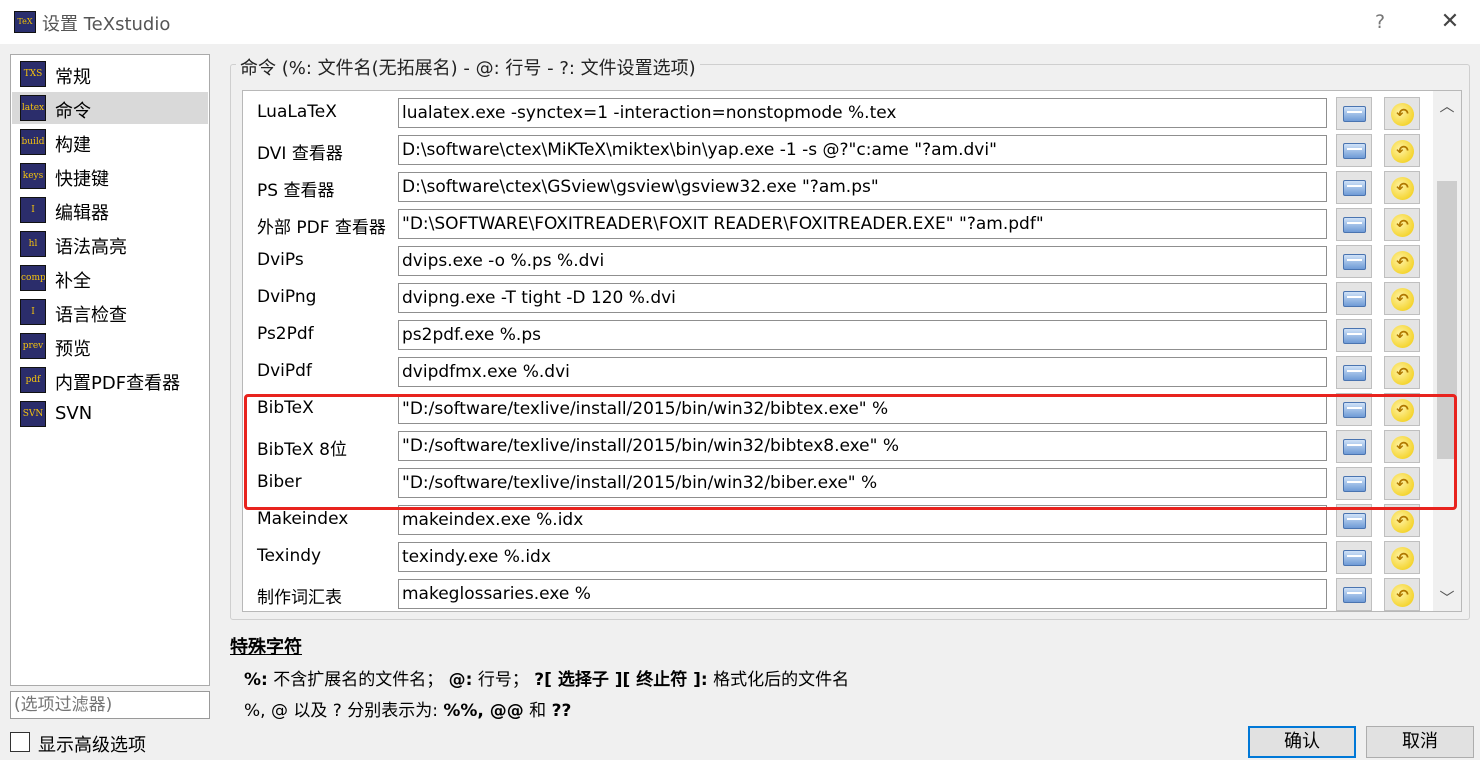 The image size is (1480, 760). I want to click on category-icon: comp, so click(33, 278).